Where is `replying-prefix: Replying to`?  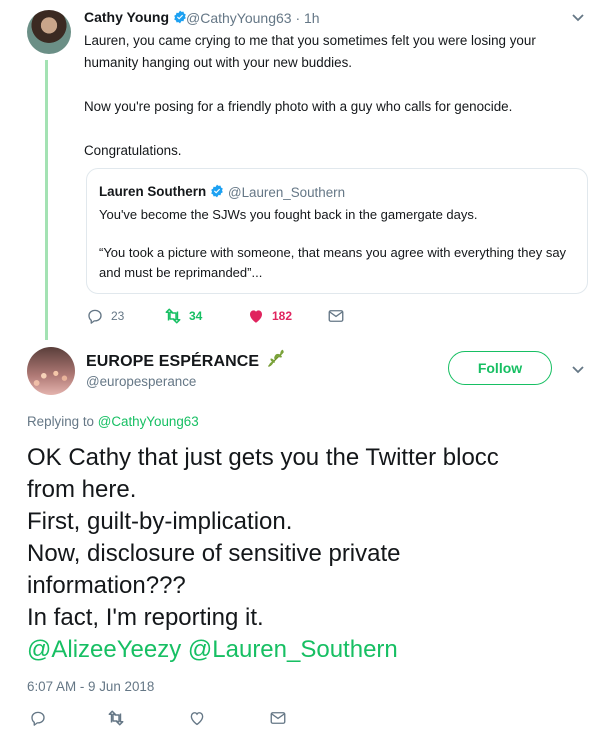 replying-prefix: Replying to is located at coordinates (60, 421).